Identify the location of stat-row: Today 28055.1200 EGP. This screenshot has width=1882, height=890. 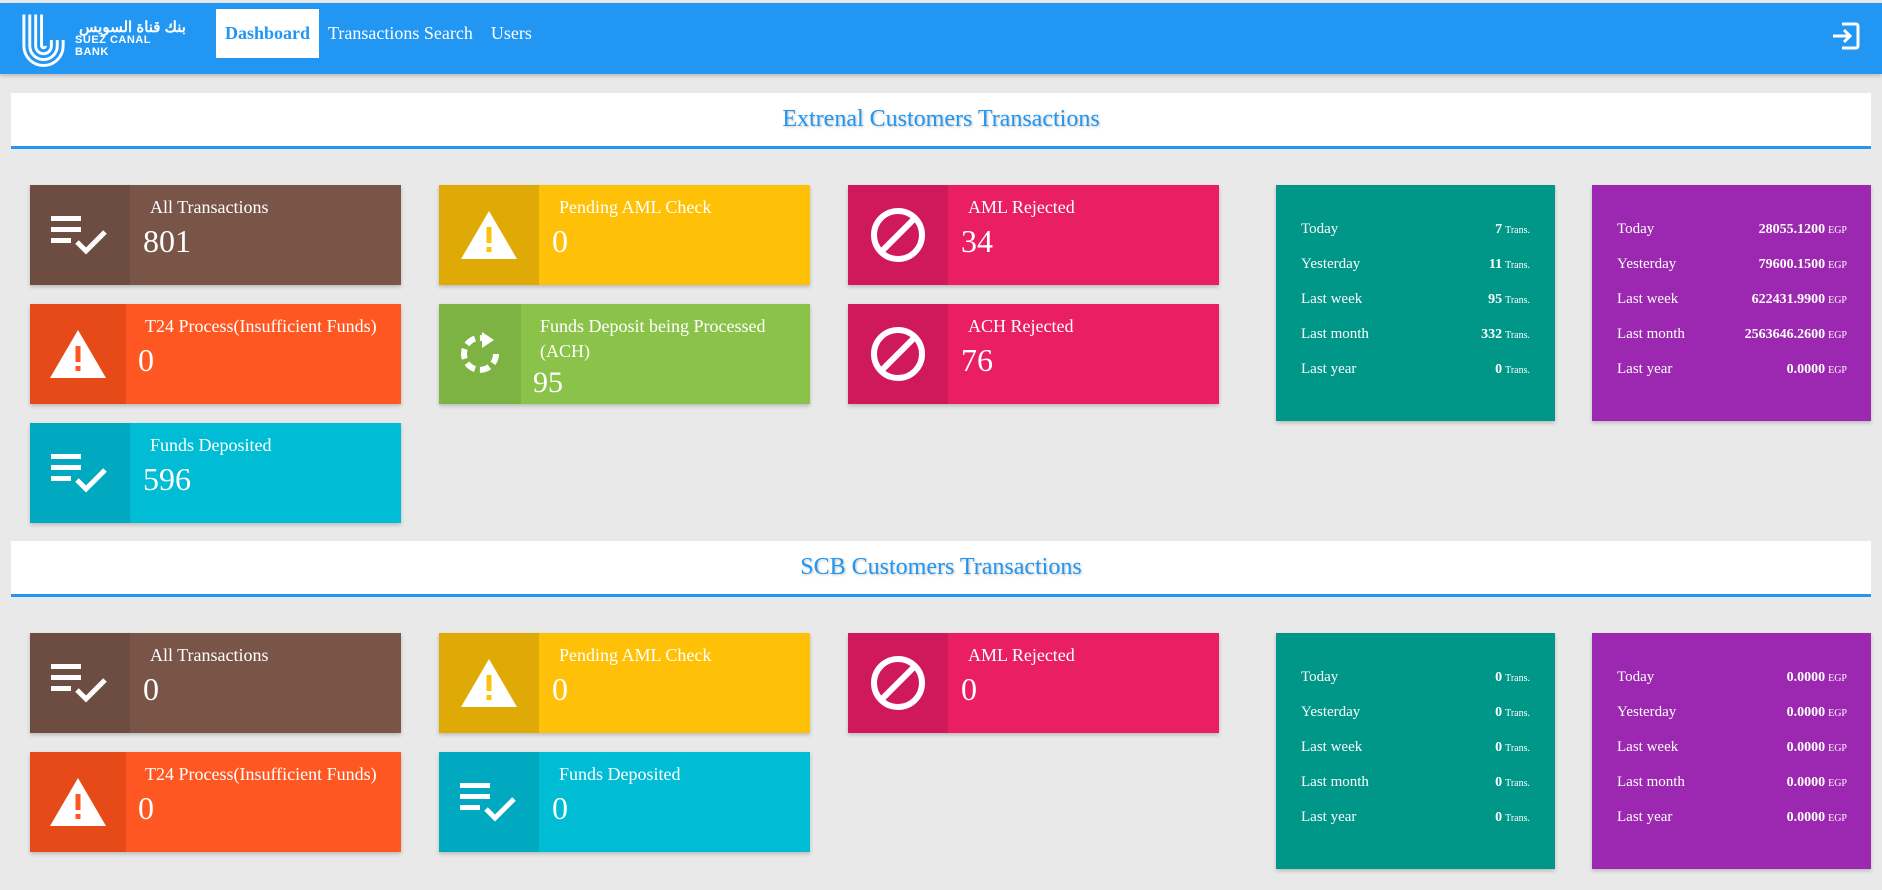
(1732, 238).